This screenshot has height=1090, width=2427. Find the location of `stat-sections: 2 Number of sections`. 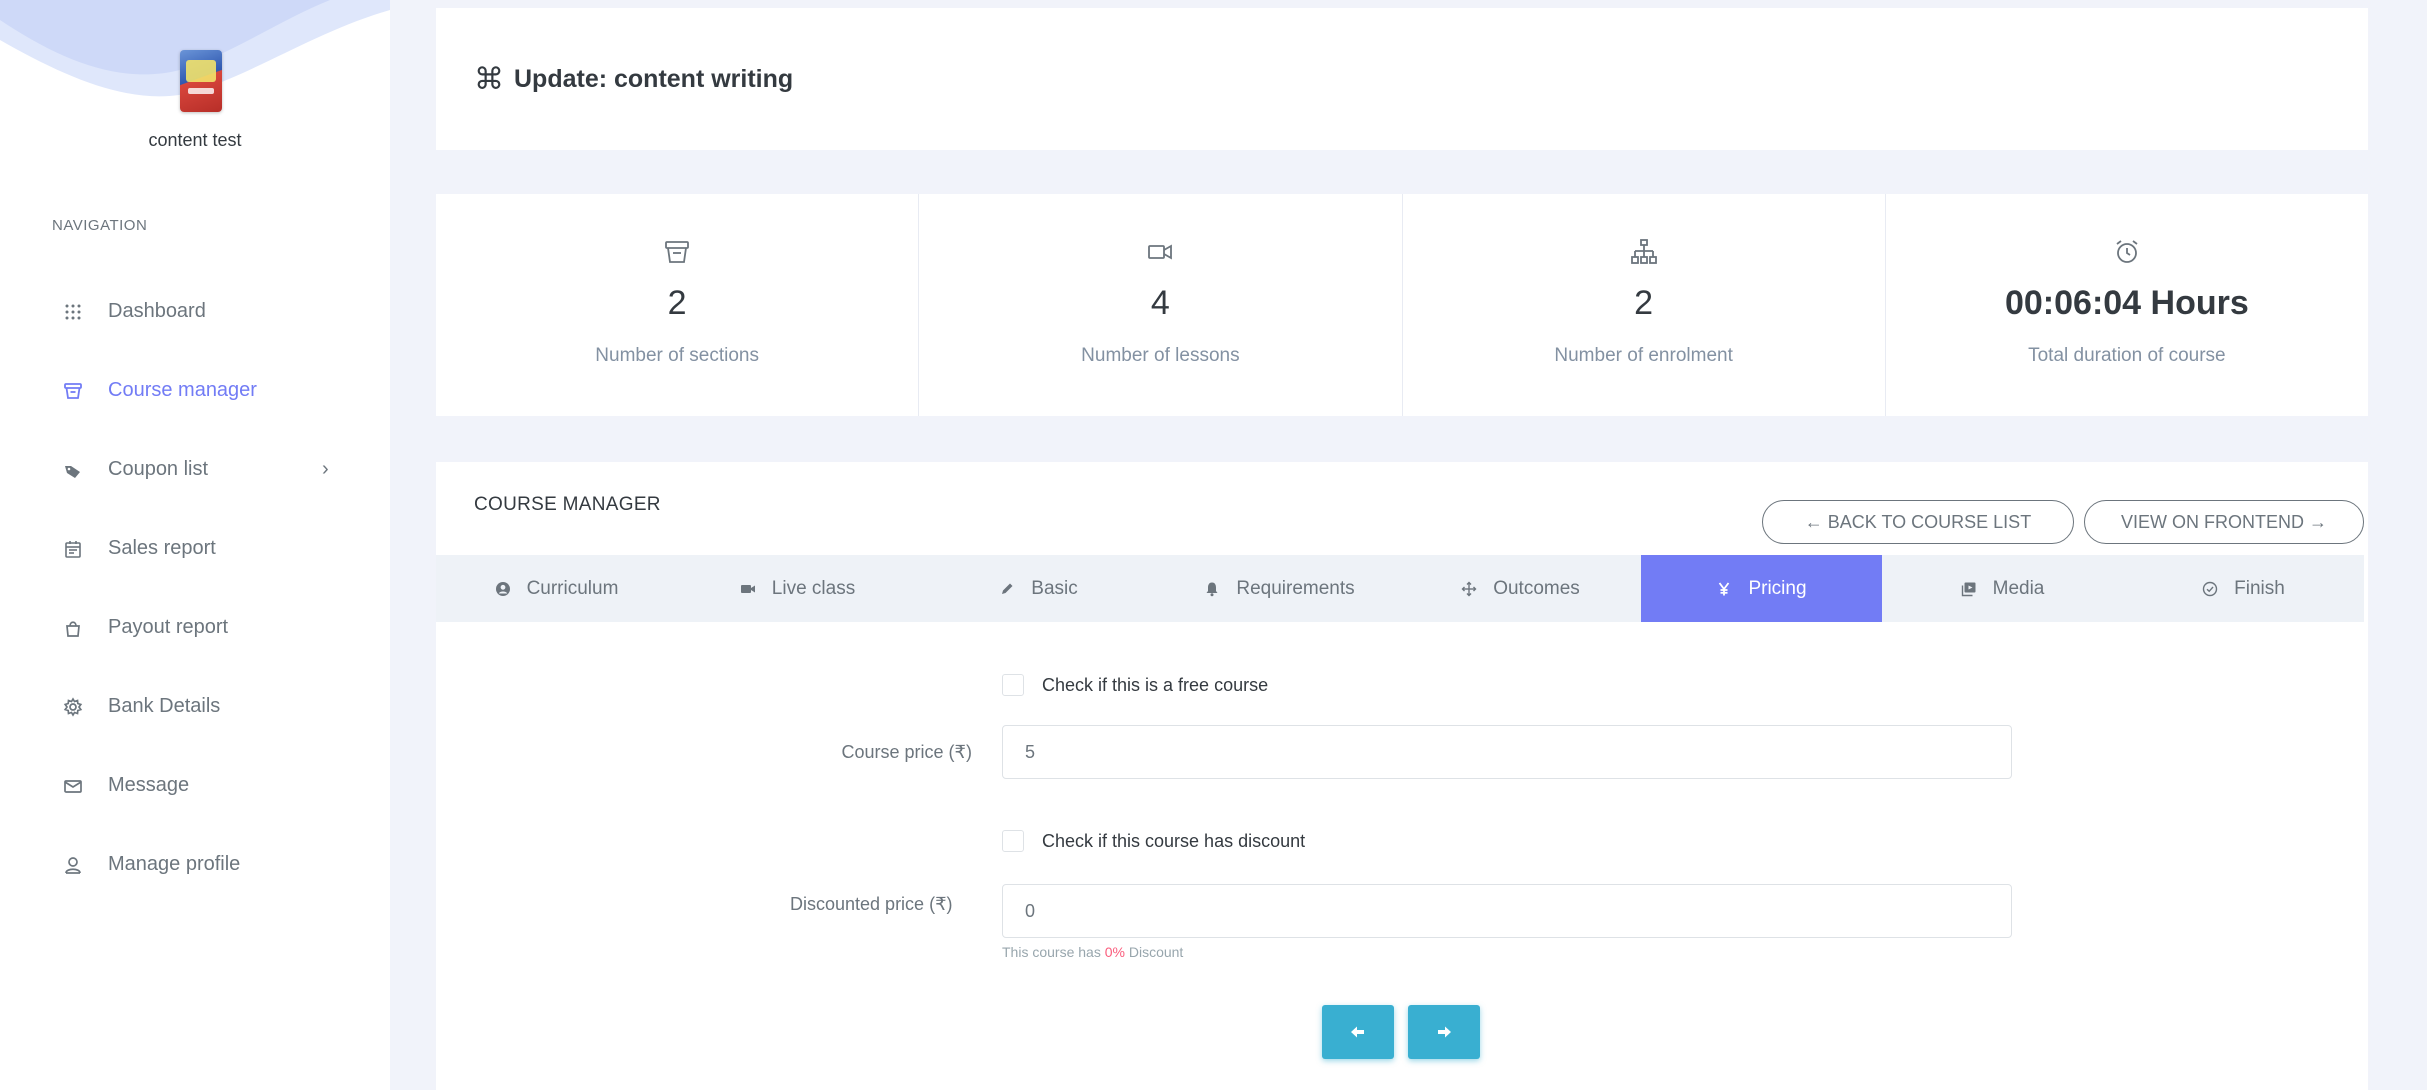

stat-sections: 2 Number of sections is located at coordinates (678, 305).